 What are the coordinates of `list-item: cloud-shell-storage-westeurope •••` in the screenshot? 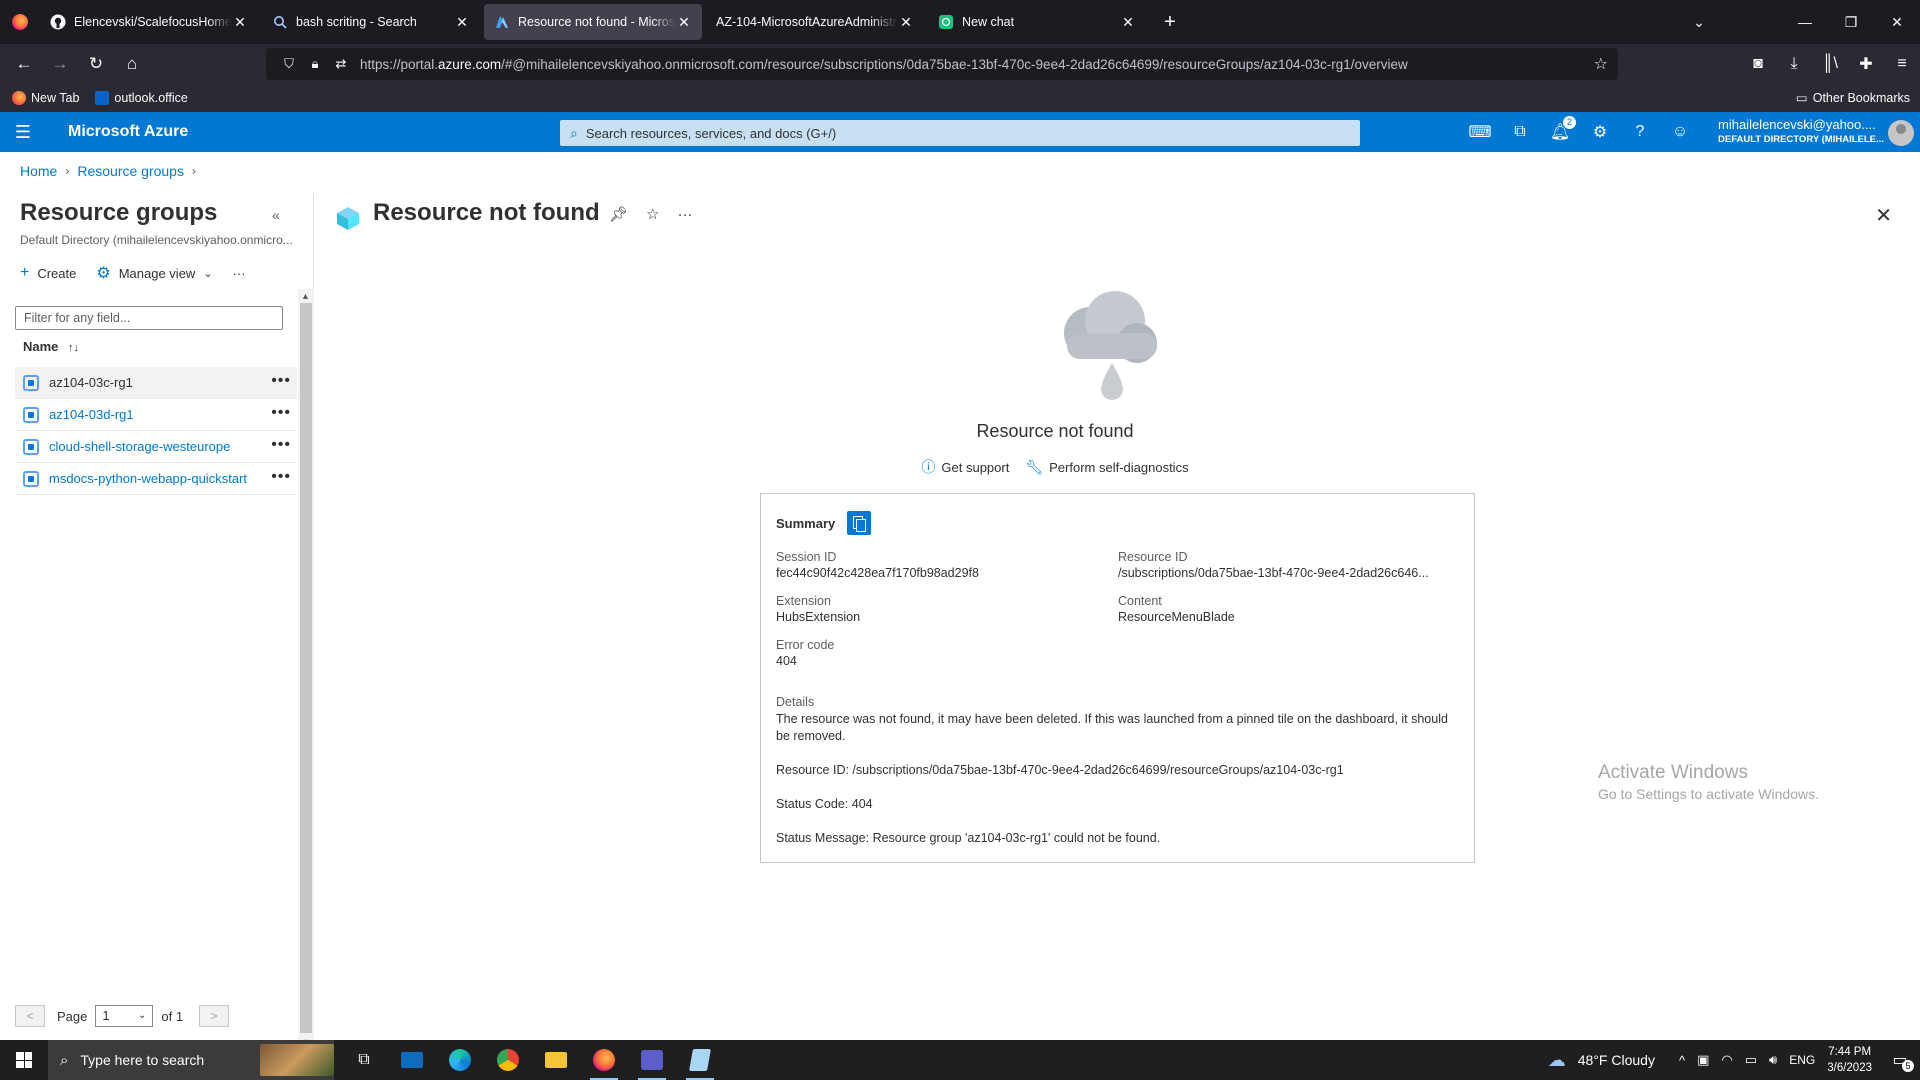 It's located at (156, 447).